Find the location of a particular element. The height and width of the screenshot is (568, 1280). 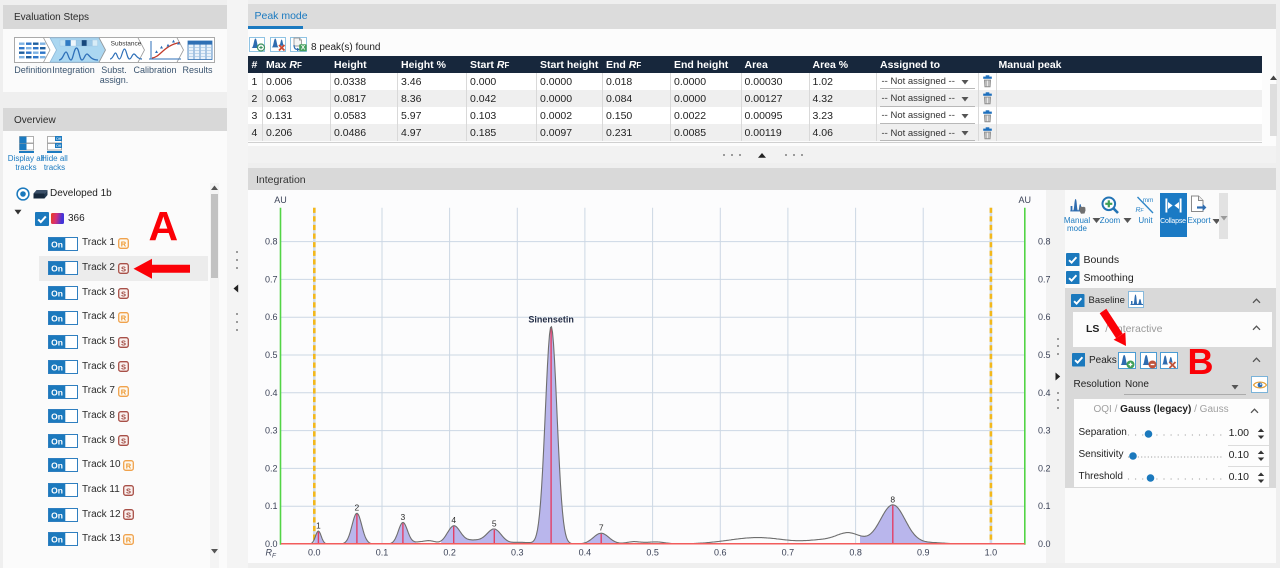

svg-text: 4 is located at coordinates (453, 520).